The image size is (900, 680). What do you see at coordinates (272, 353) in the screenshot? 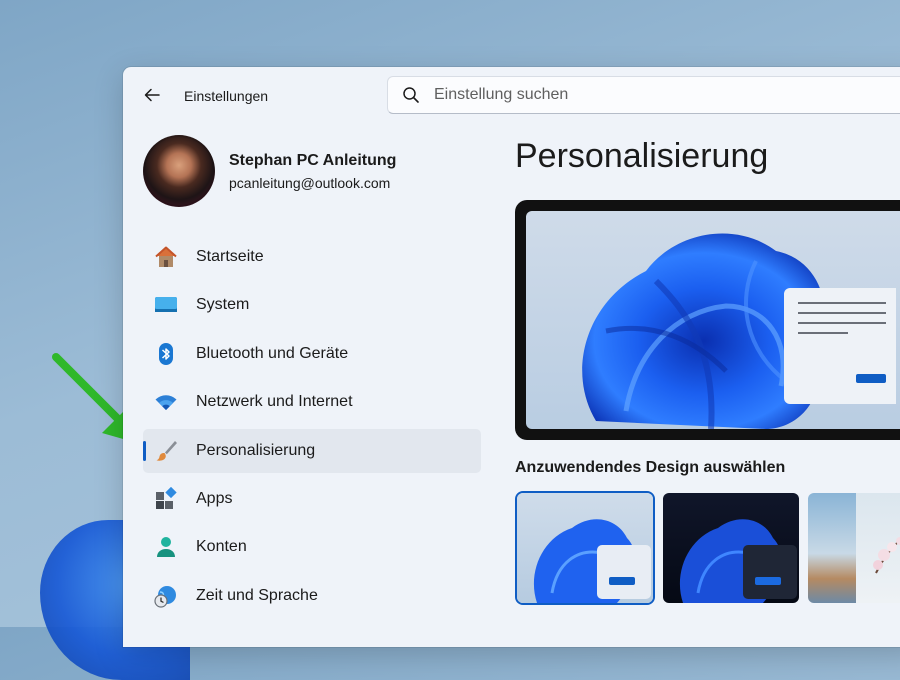
I see `sidebar-item-label: Bluetooth und Geräte` at bounding box center [272, 353].